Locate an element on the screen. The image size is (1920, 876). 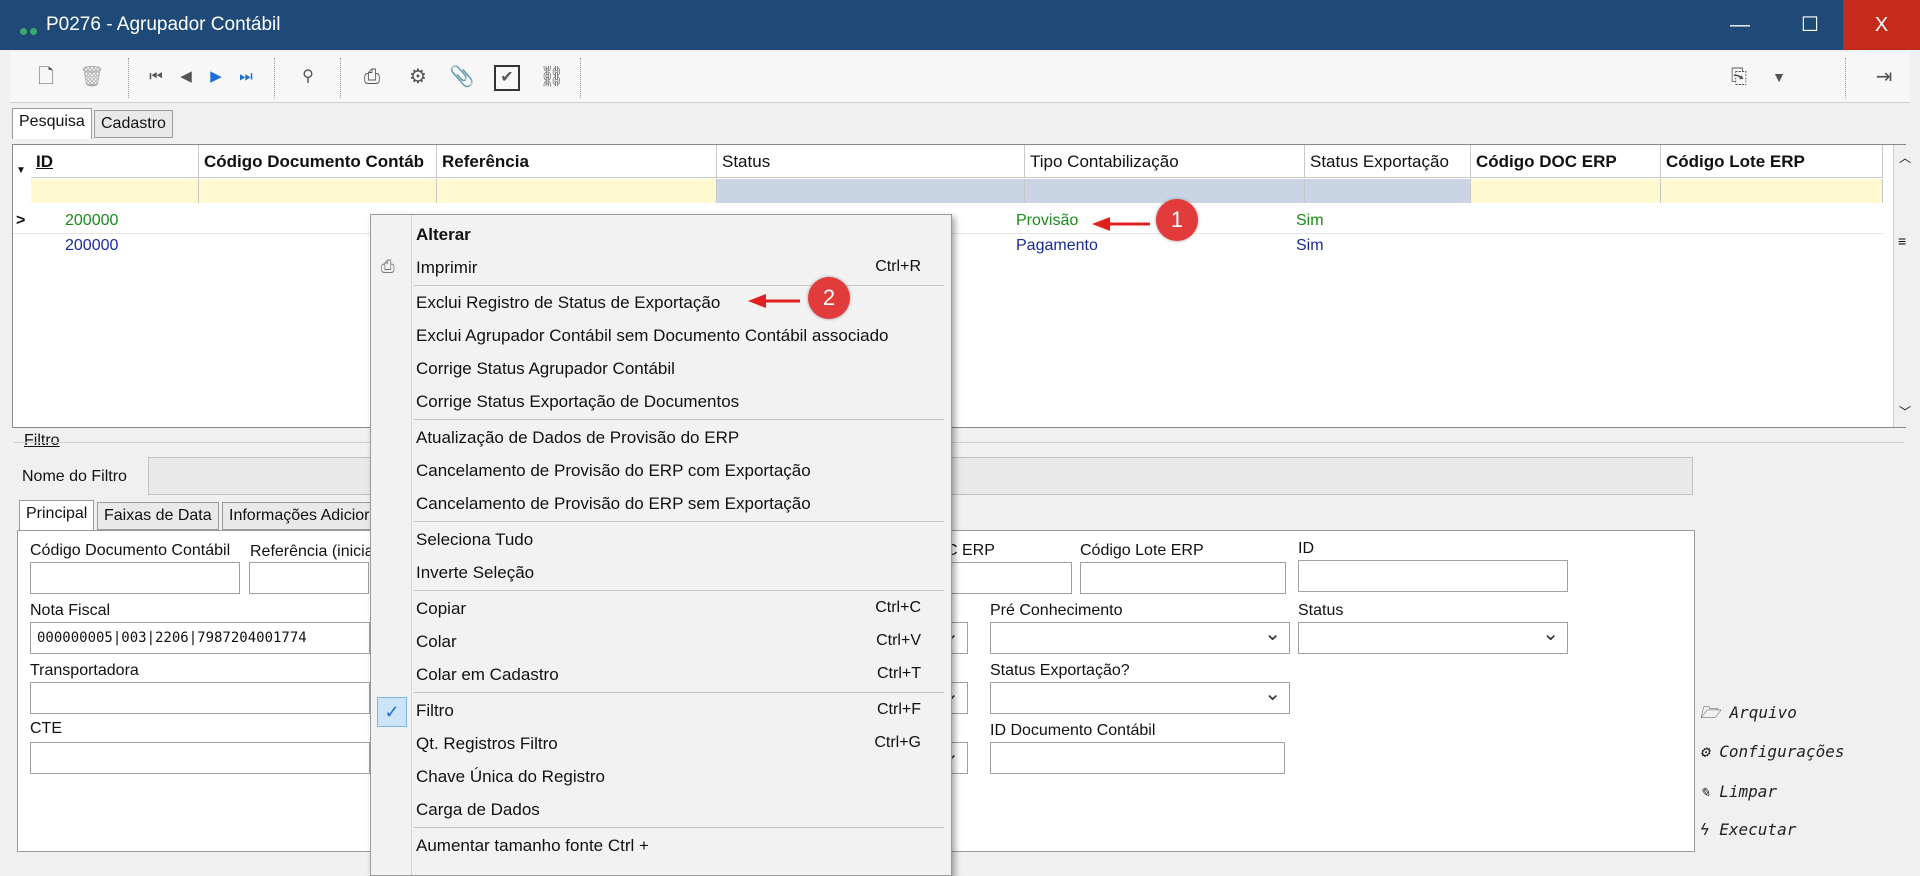
annotation-arrows is located at coordinates (949, 262).